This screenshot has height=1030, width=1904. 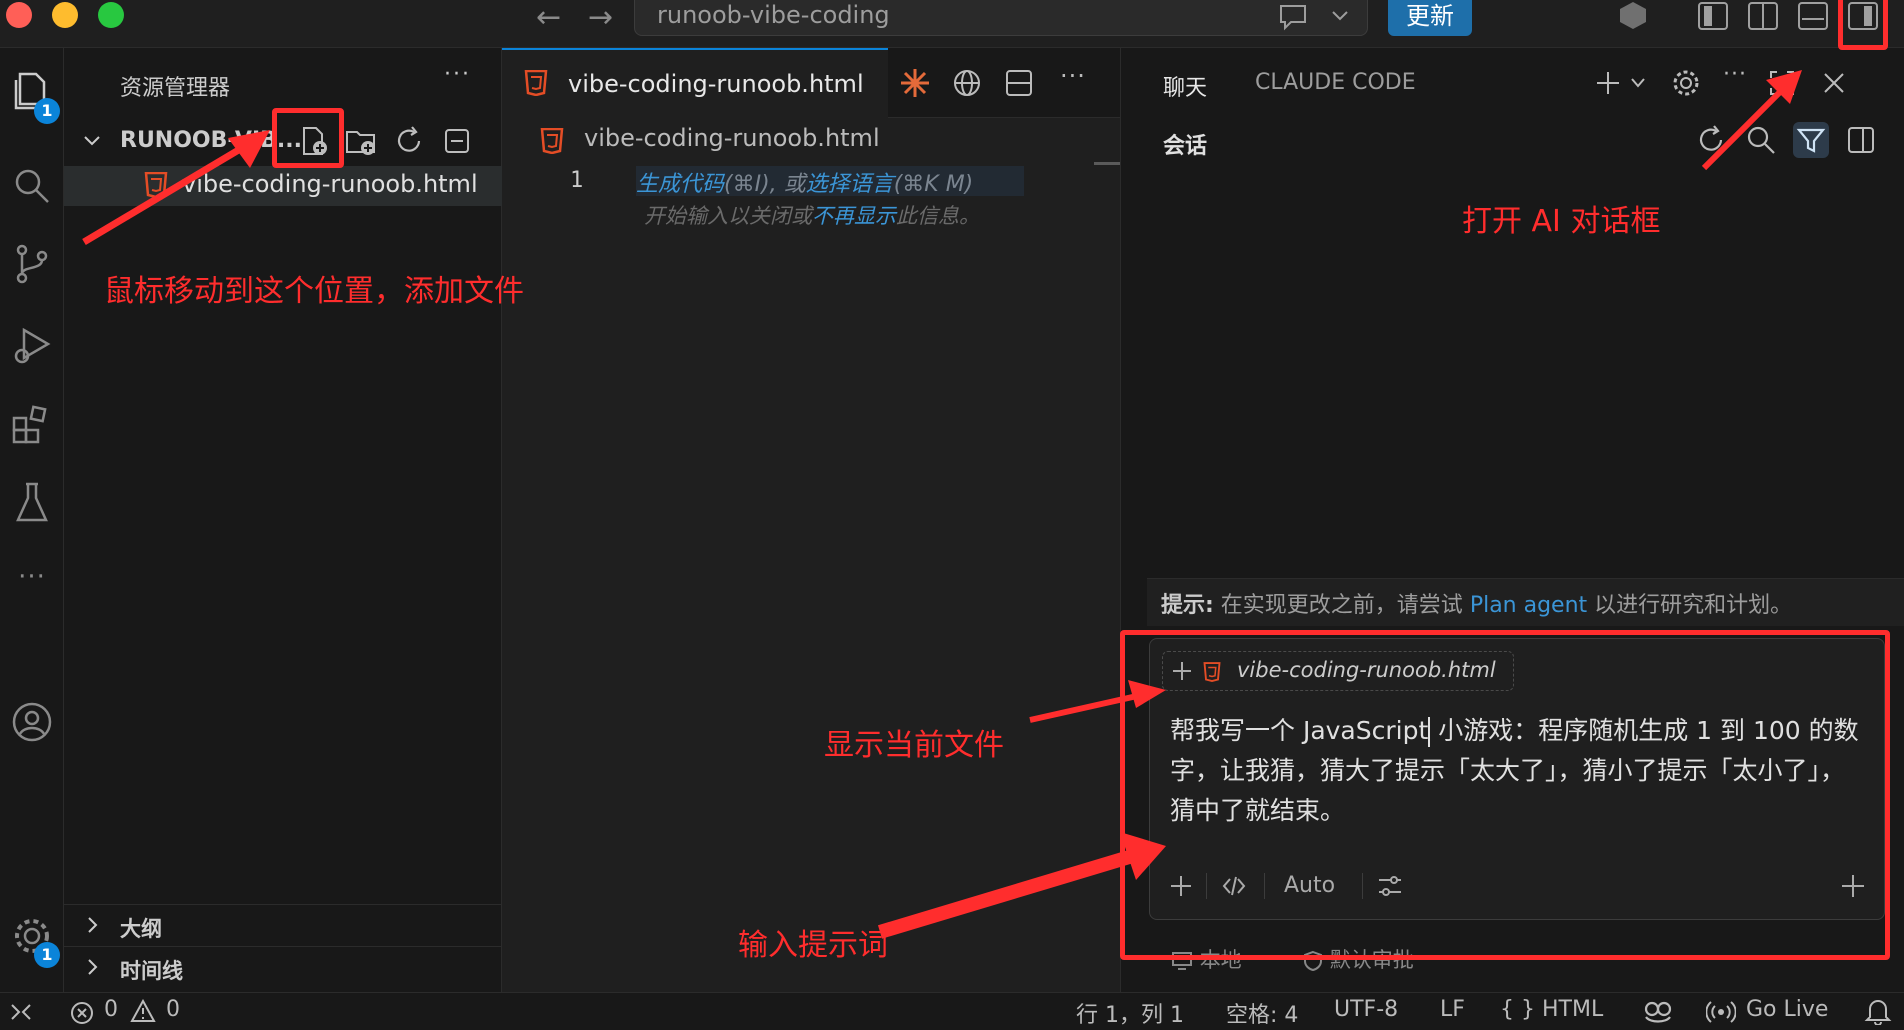 I want to click on encoding: UTF-8, so click(x=1366, y=1009).